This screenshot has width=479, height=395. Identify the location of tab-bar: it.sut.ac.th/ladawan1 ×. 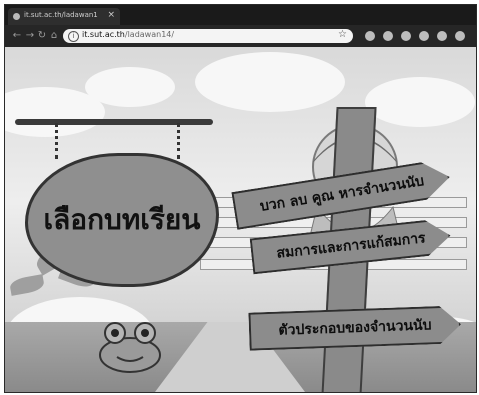
(240, 15).